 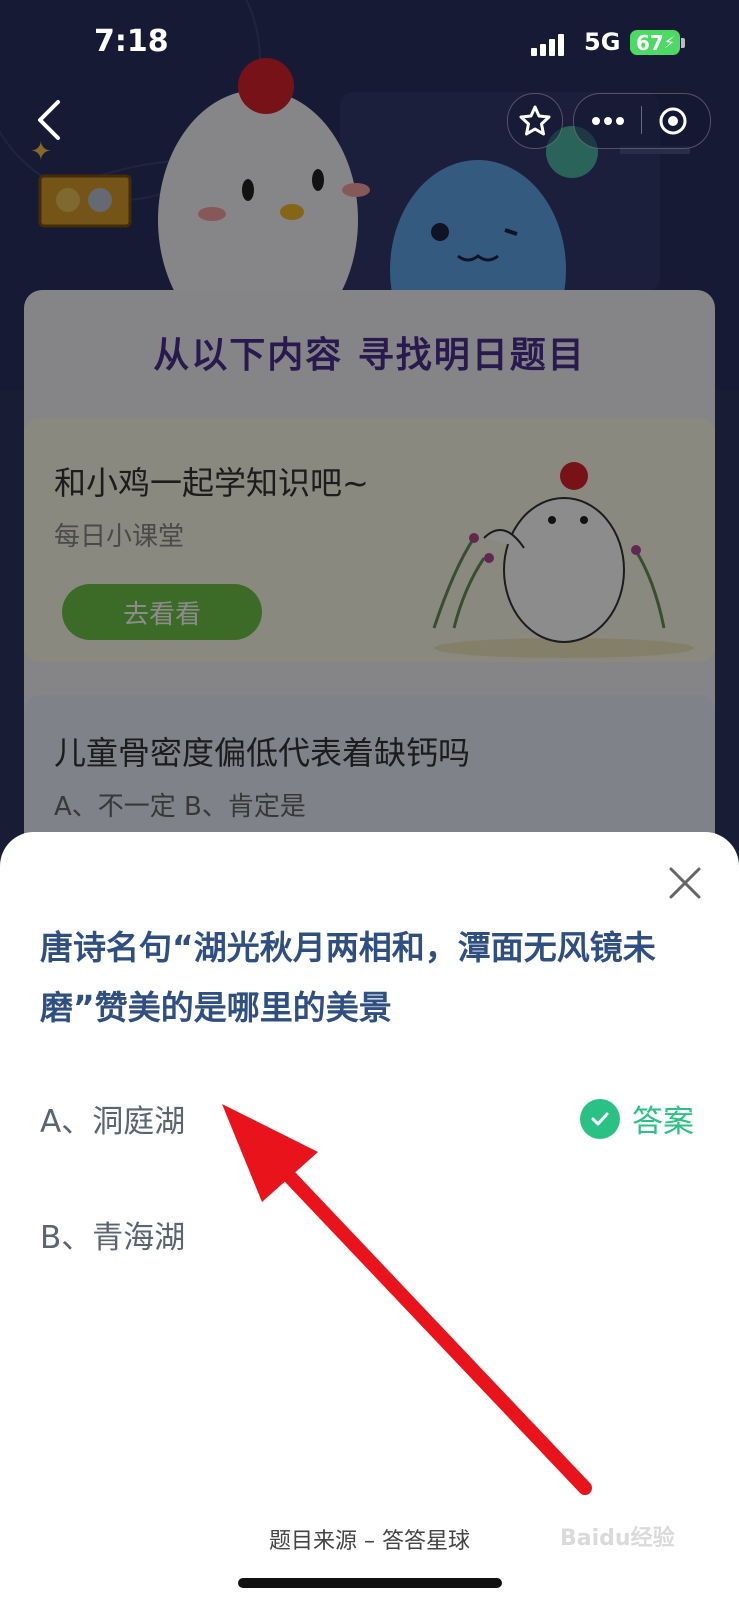 What do you see at coordinates (673, 121) in the screenshot?
I see `target-icon` at bounding box center [673, 121].